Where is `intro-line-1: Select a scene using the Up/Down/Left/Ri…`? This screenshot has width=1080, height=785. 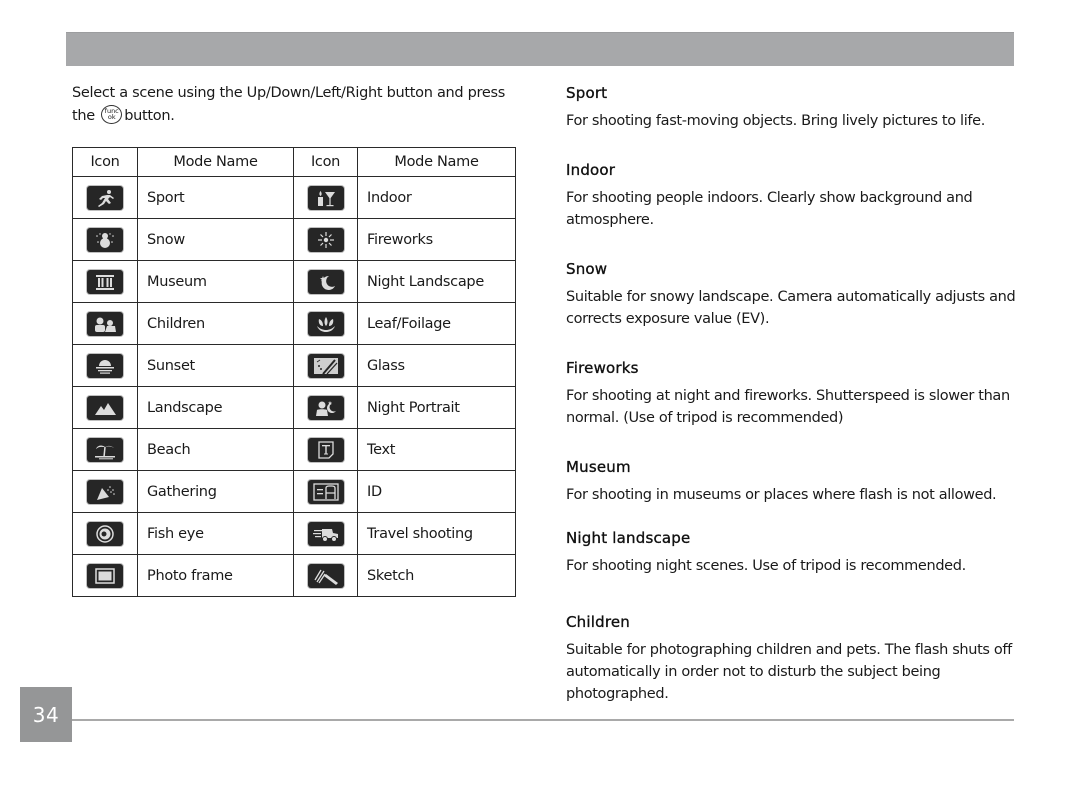 intro-line-1: Select a scene using the Up/Down/Left/Ri… is located at coordinates (289, 93).